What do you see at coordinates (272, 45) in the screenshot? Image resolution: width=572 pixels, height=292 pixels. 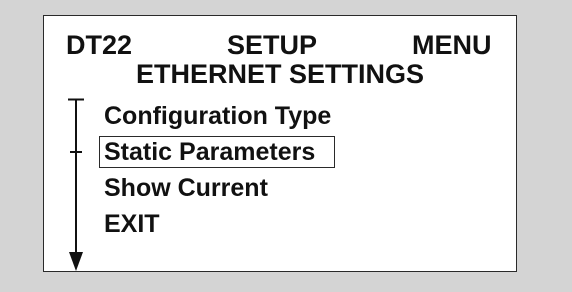 I see `setup-label: SETUP` at bounding box center [272, 45].